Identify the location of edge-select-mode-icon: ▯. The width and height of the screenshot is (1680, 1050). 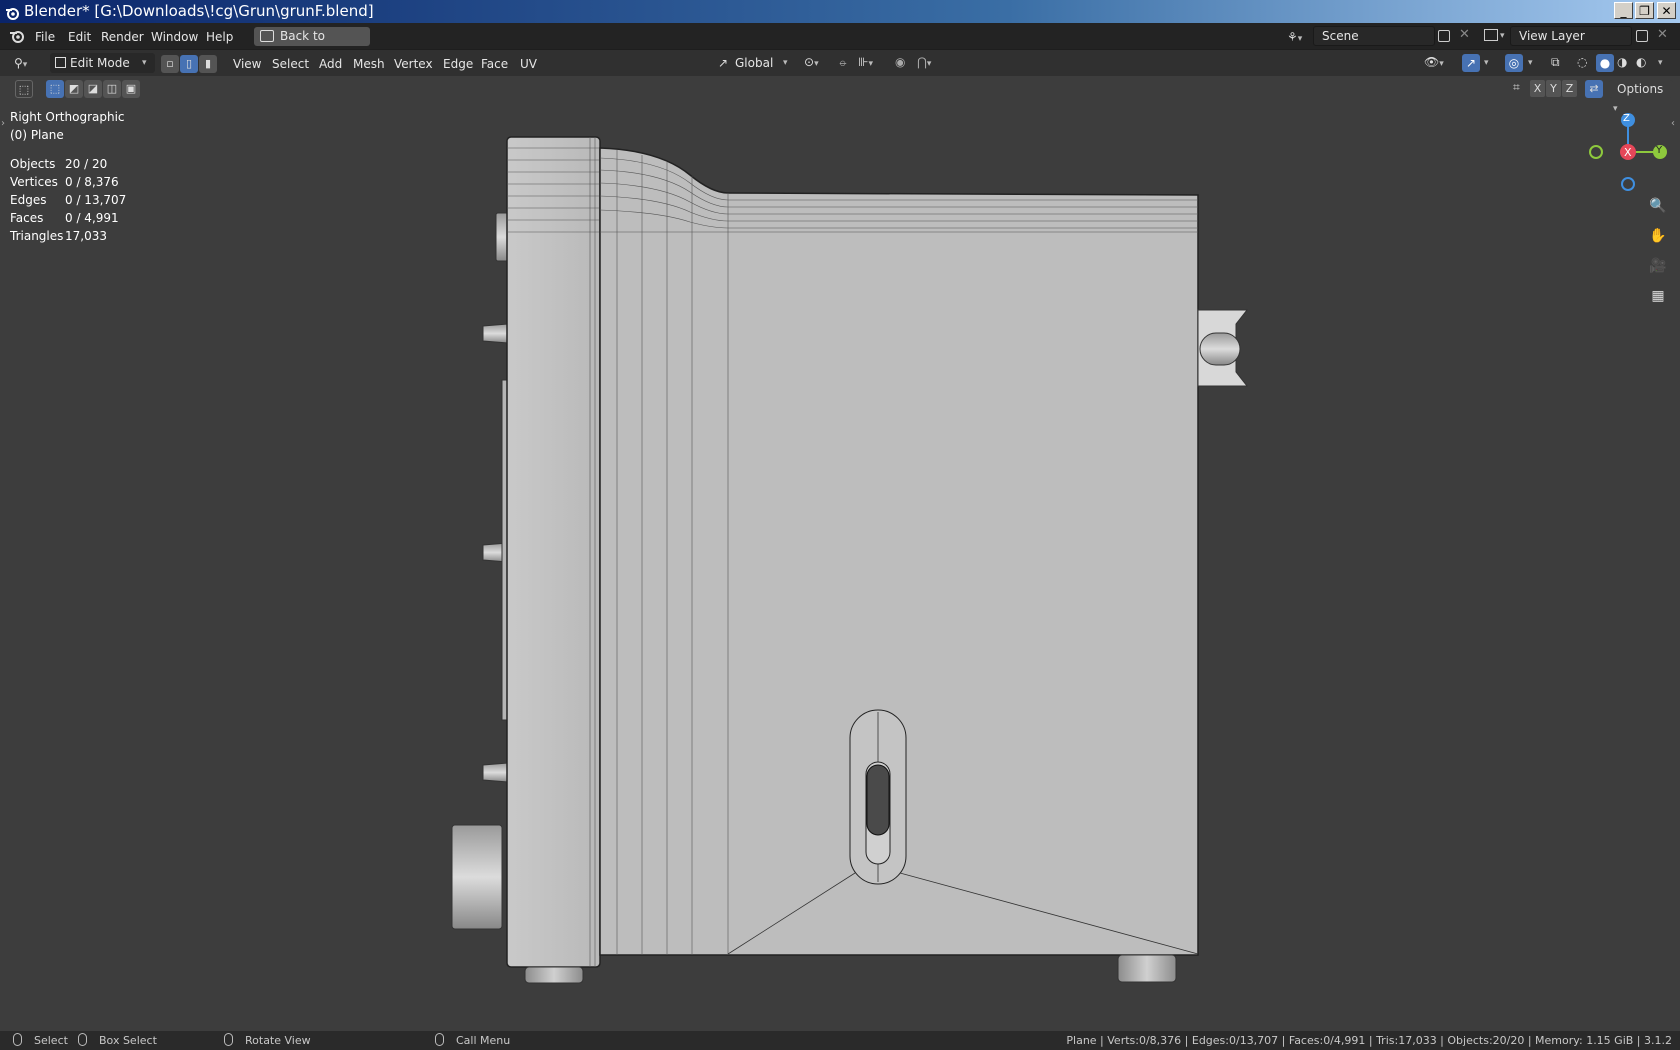
(189, 64).